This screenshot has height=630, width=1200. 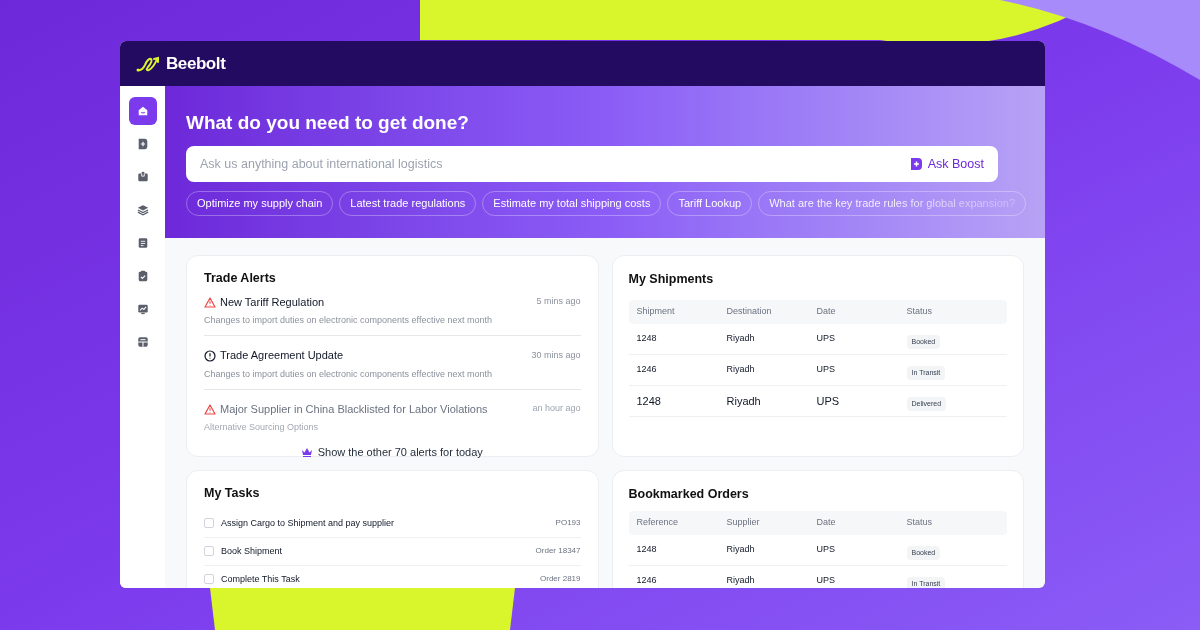 What do you see at coordinates (142, 243) in the screenshot?
I see `document-icon` at bounding box center [142, 243].